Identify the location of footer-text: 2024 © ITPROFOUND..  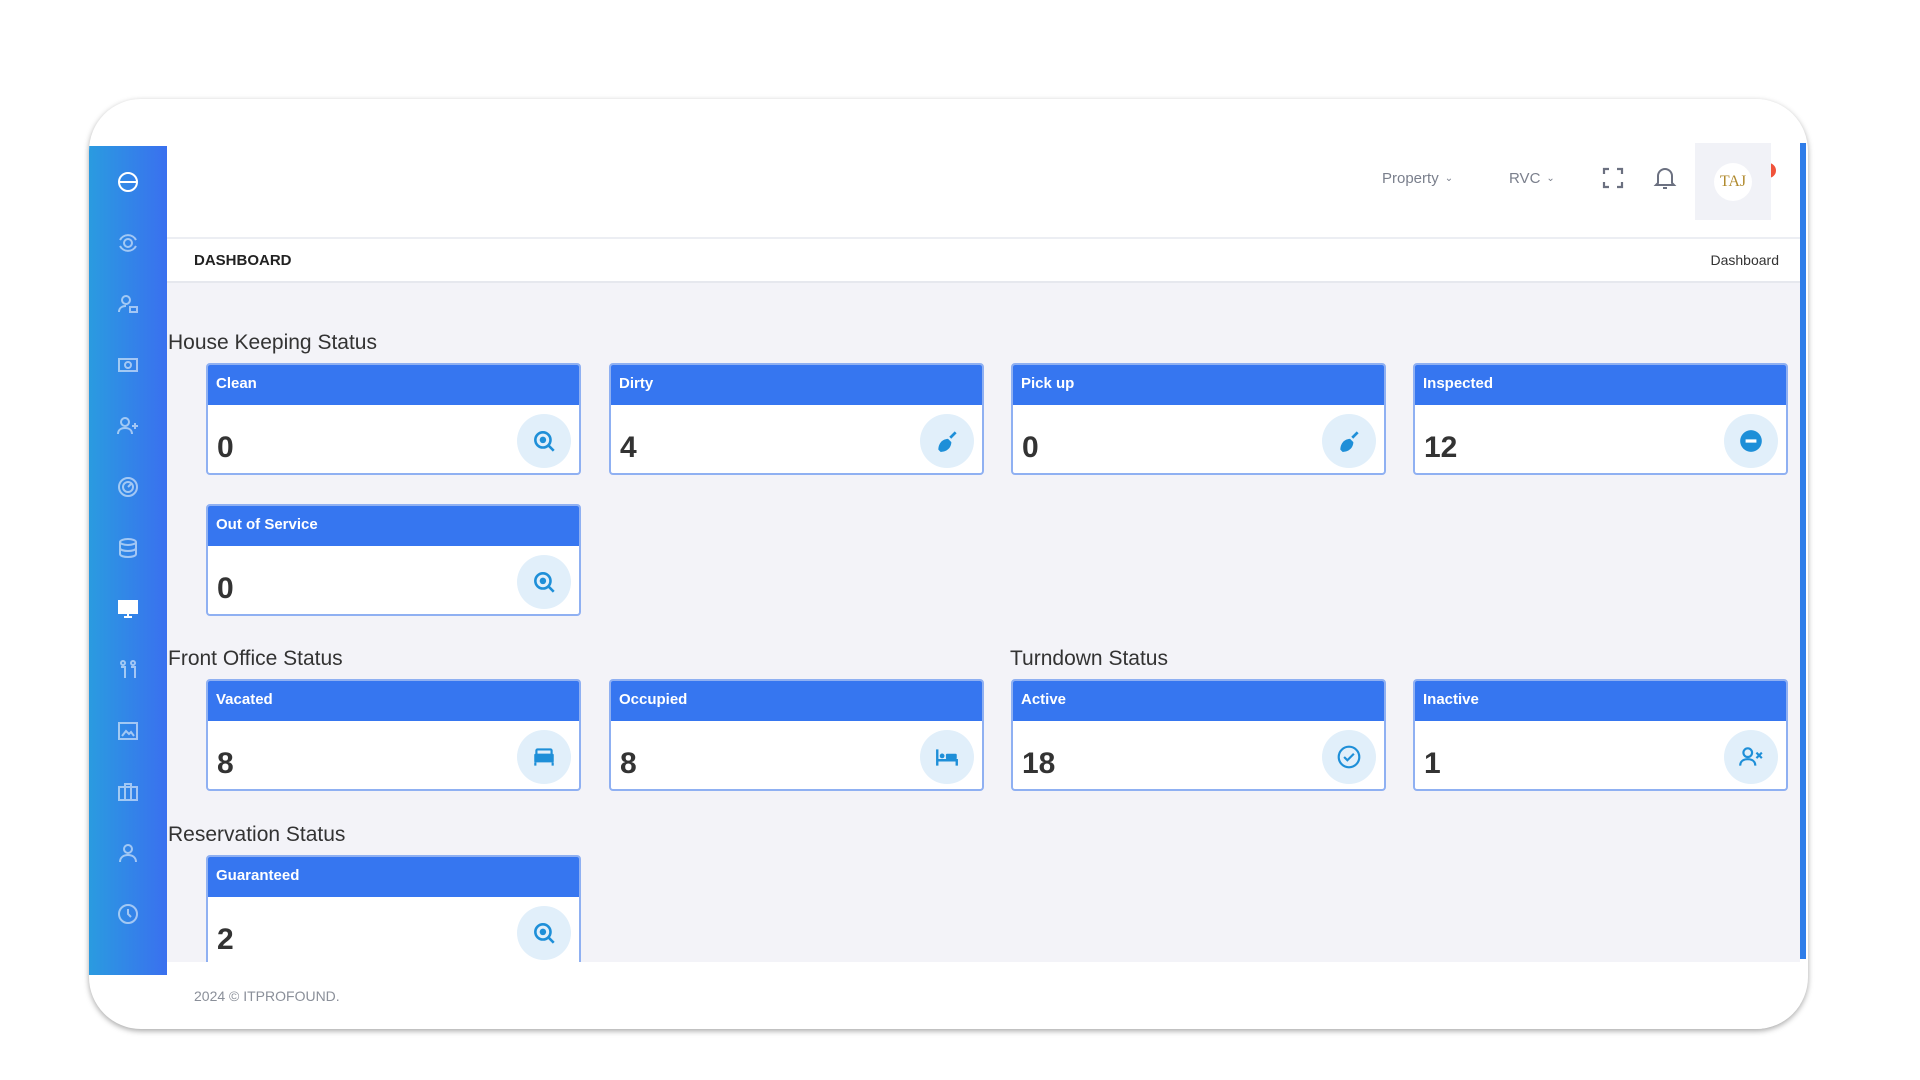
(267, 996).